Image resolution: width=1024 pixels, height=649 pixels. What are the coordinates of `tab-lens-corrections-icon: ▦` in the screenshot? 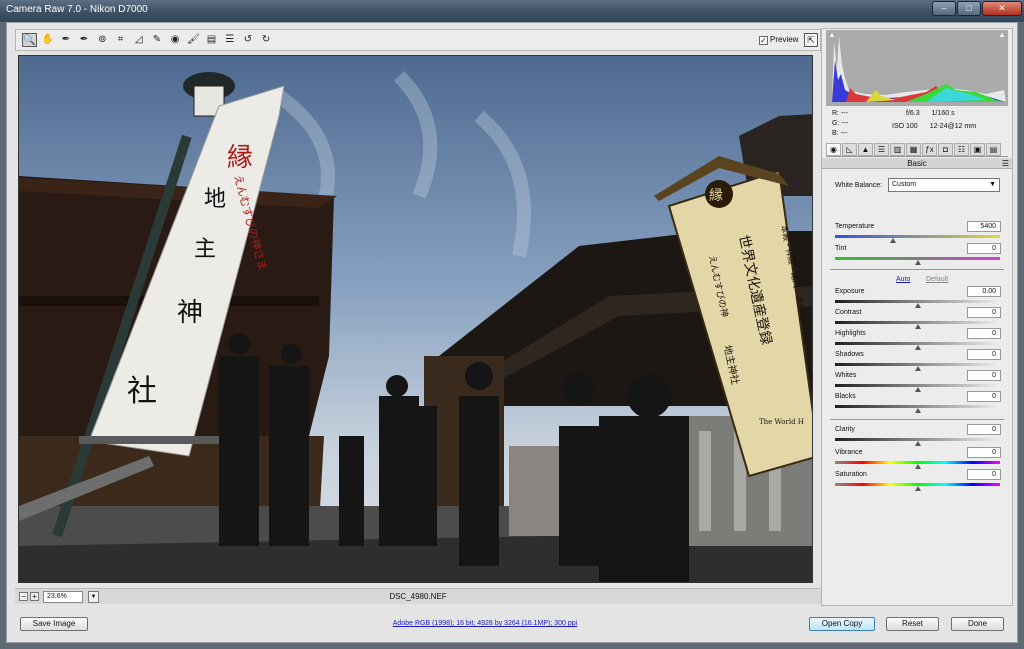 It's located at (913, 149).